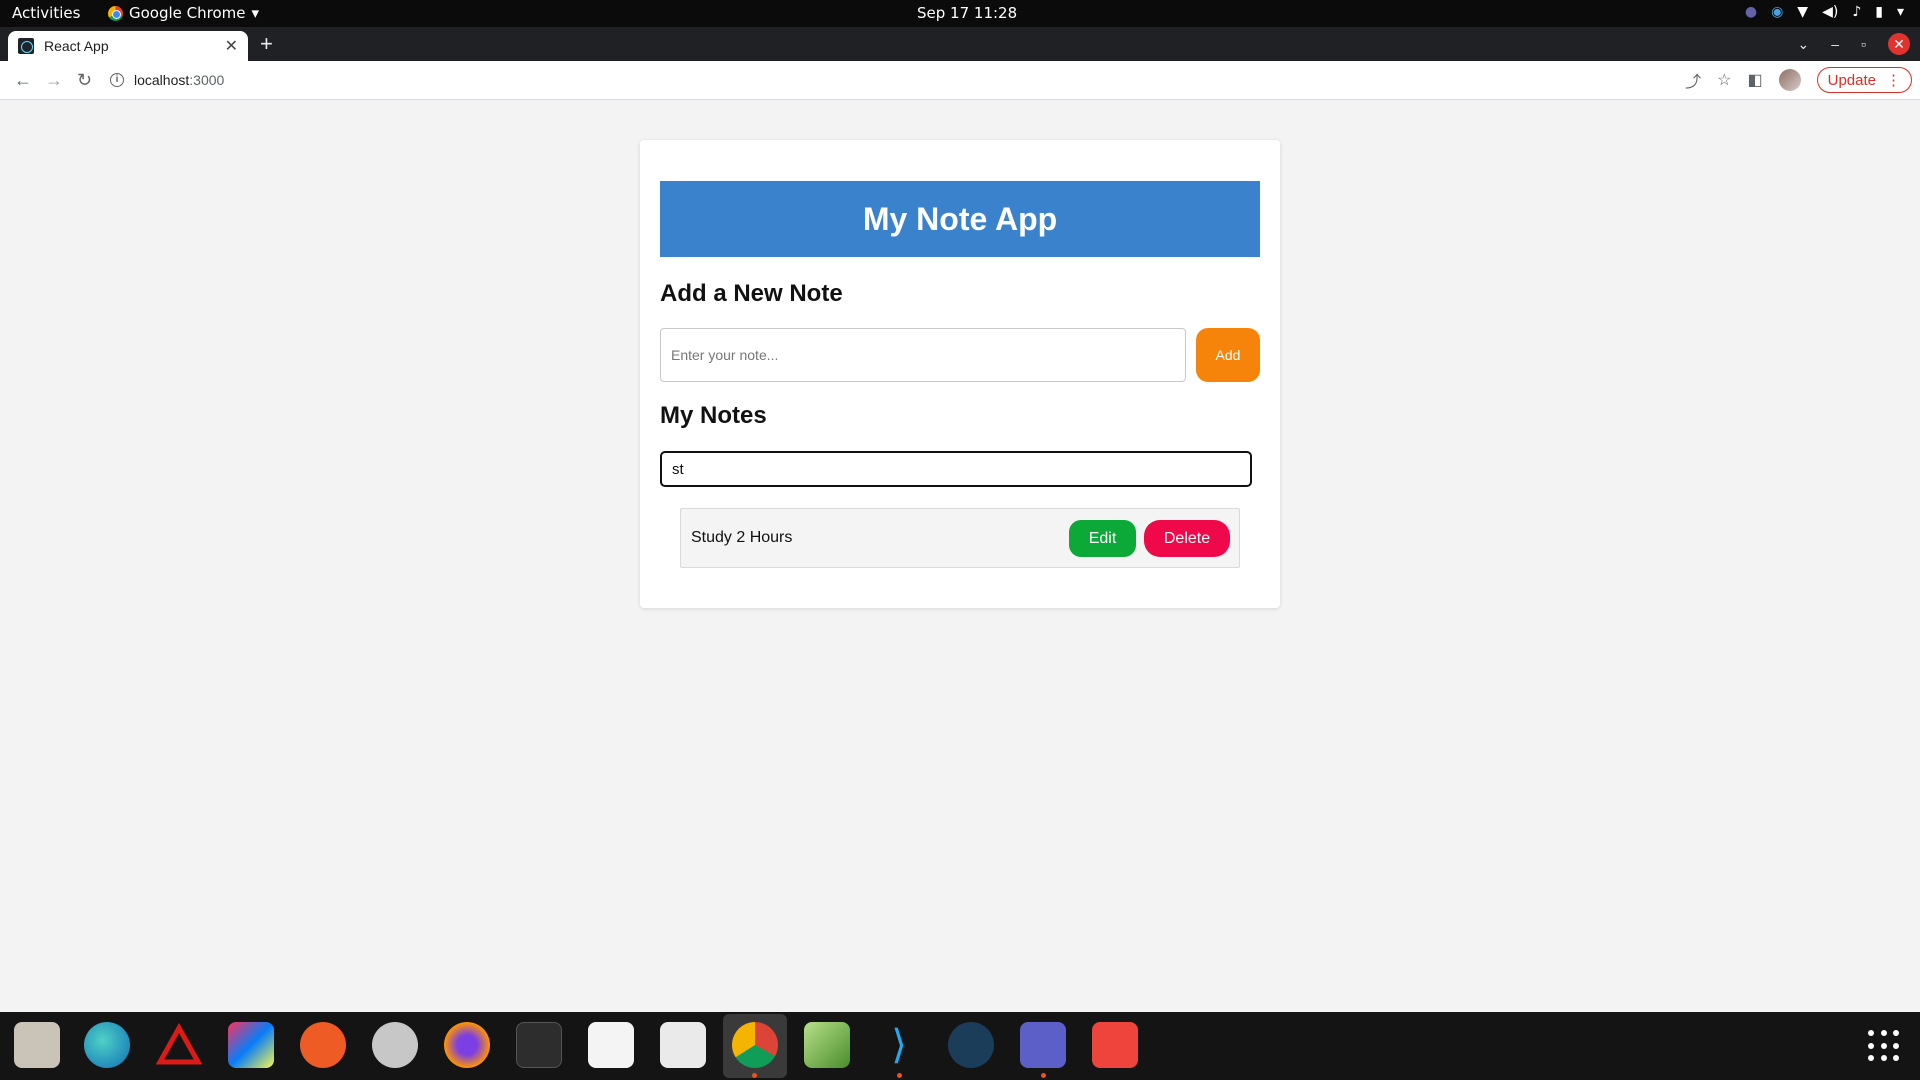 The image size is (1920, 1080). I want to click on react-favicon-icon, so click(26, 46).